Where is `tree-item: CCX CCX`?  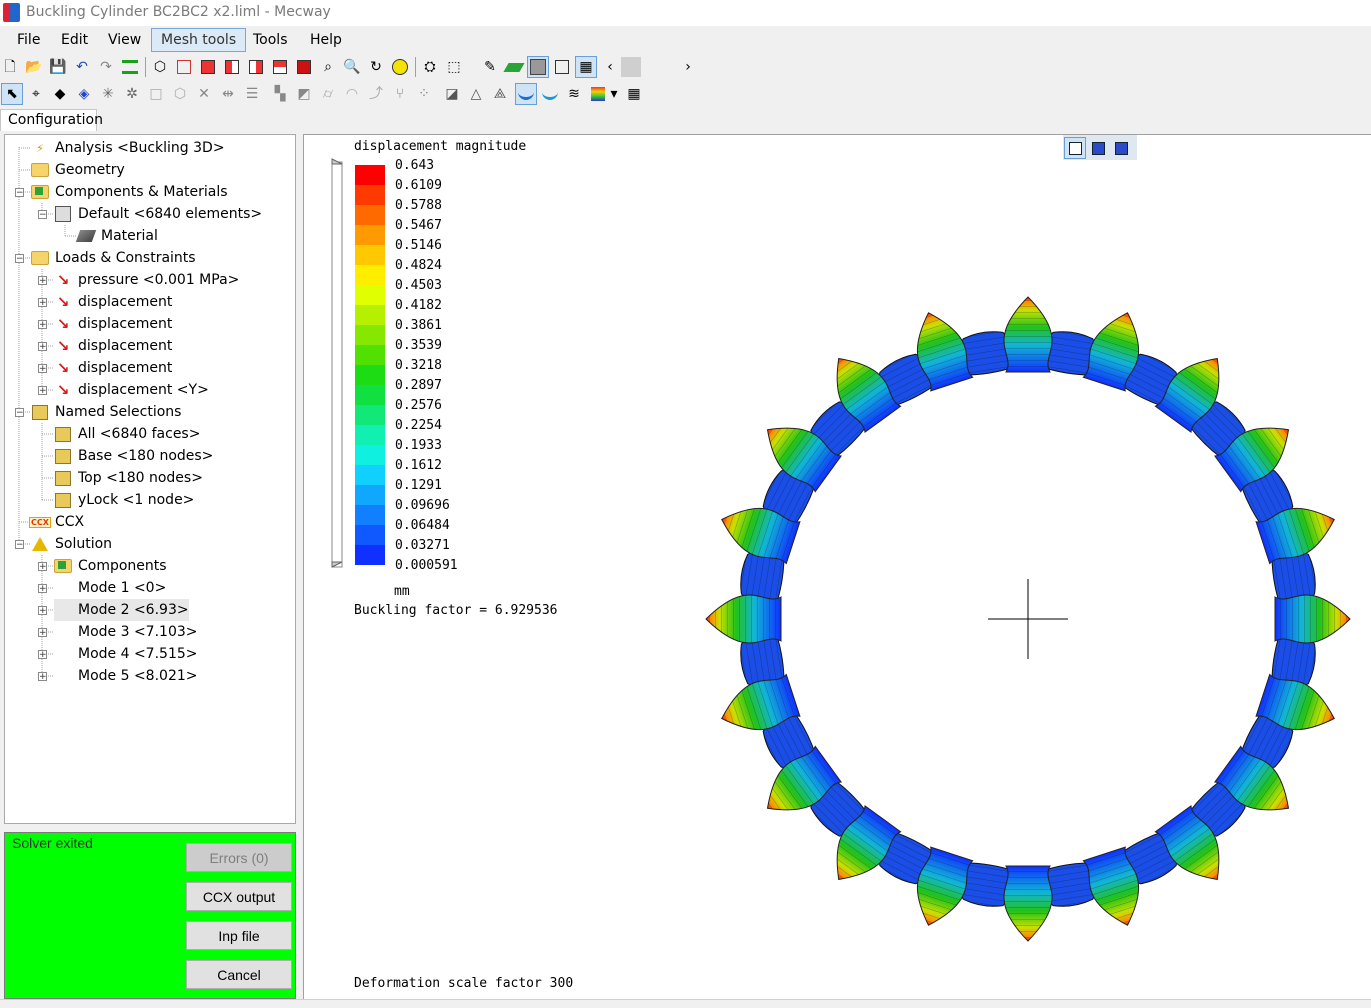 tree-item: CCX CCX is located at coordinates (56, 522).